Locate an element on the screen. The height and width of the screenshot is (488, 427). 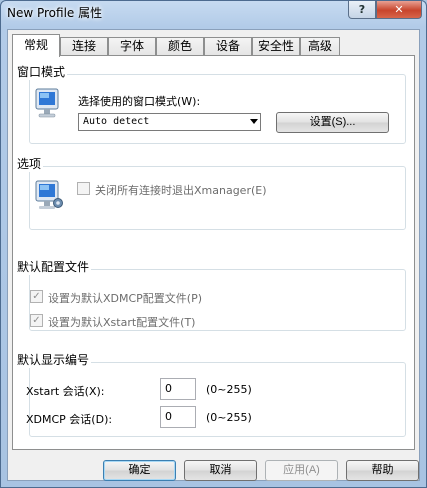
options-group-title: 选项 is located at coordinates (29, 163).